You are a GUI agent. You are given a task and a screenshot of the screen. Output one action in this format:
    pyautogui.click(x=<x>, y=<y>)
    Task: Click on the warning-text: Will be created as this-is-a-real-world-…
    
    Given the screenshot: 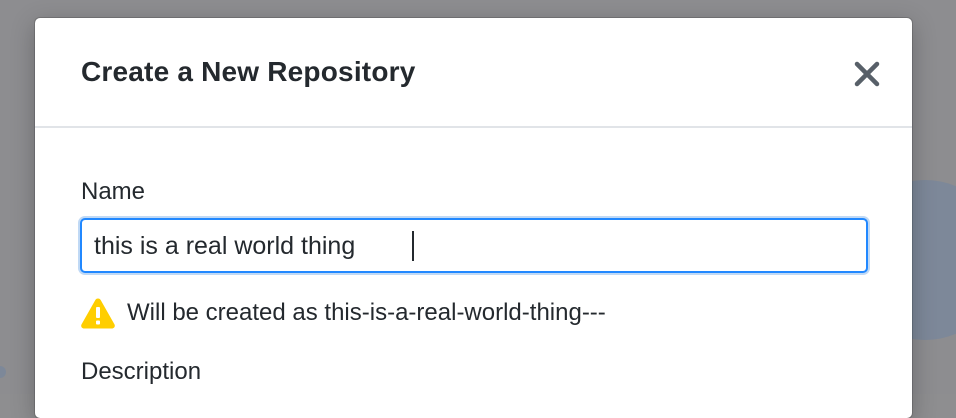 What is the action you would take?
    pyautogui.click(x=366, y=312)
    